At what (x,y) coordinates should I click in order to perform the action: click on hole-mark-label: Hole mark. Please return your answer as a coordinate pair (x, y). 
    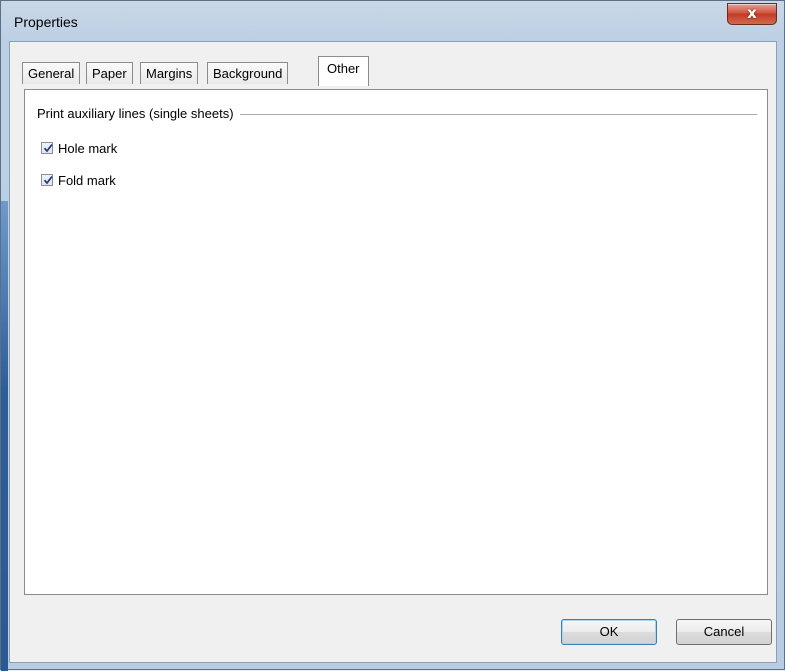
    Looking at the image, I should click on (88, 148).